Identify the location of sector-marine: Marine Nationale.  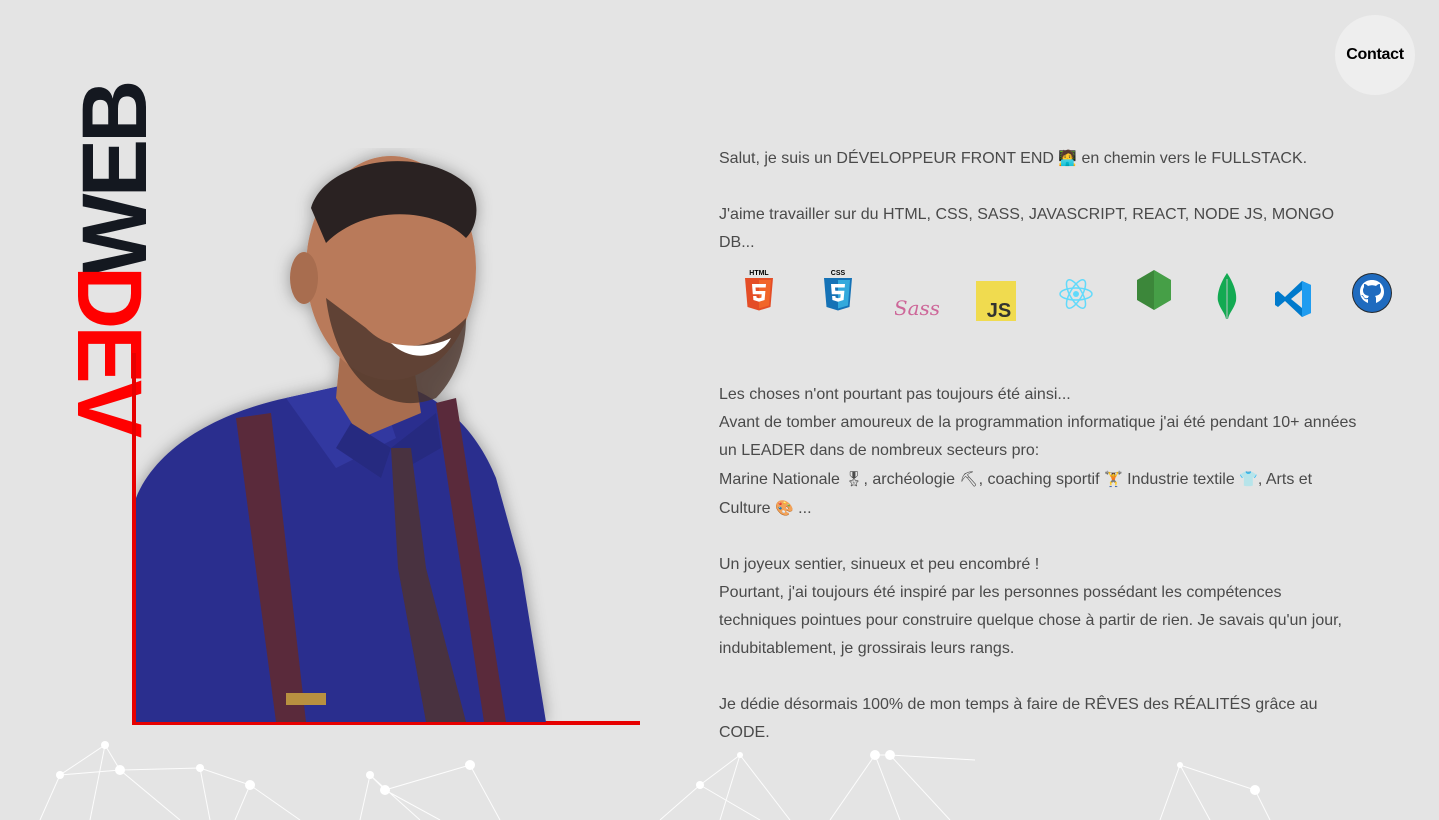
(779, 479).